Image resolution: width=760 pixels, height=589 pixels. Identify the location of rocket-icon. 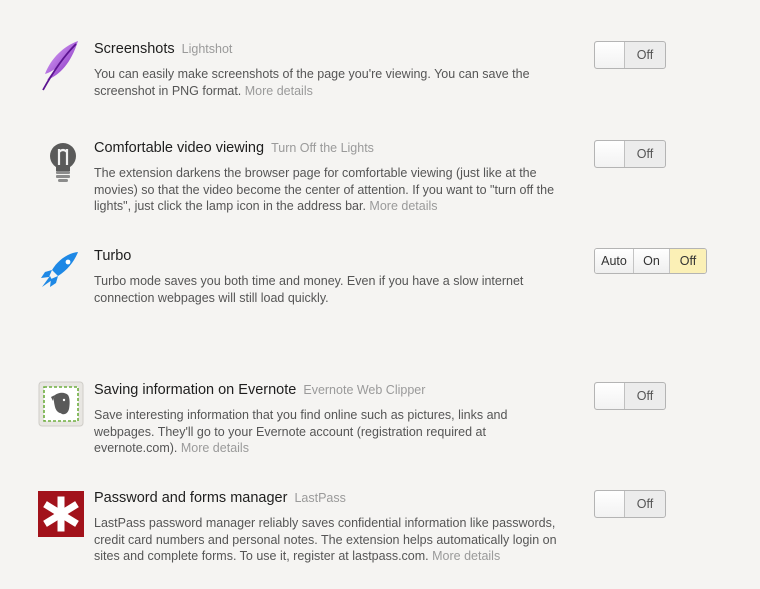
(61, 273).